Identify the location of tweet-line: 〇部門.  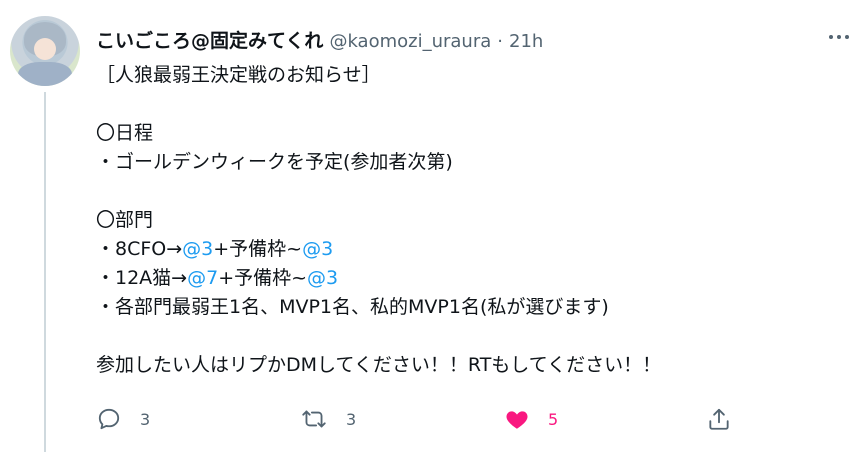
(125, 220).